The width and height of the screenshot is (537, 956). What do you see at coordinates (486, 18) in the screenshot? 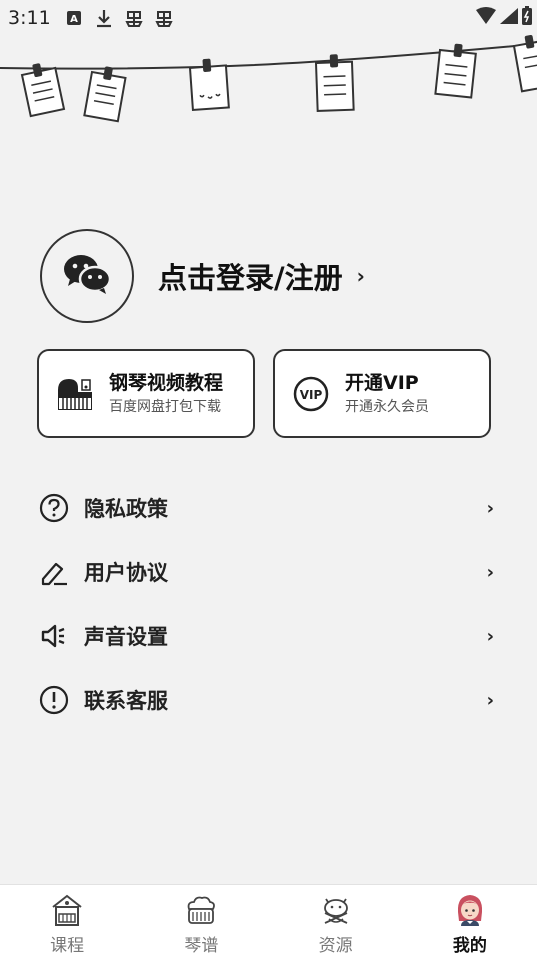
I see `wifi-icon` at bounding box center [486, 18].